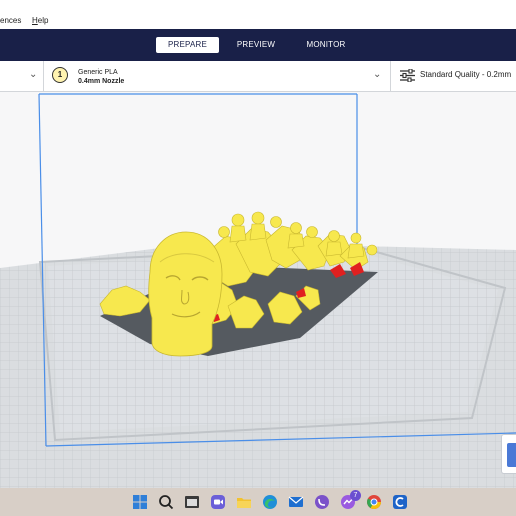 The height and width of the screenshot is (516, 516). What do you see at coordinates (166, 502) in the screenshot?
I see `search-icon` at bounding box center [166, 502].